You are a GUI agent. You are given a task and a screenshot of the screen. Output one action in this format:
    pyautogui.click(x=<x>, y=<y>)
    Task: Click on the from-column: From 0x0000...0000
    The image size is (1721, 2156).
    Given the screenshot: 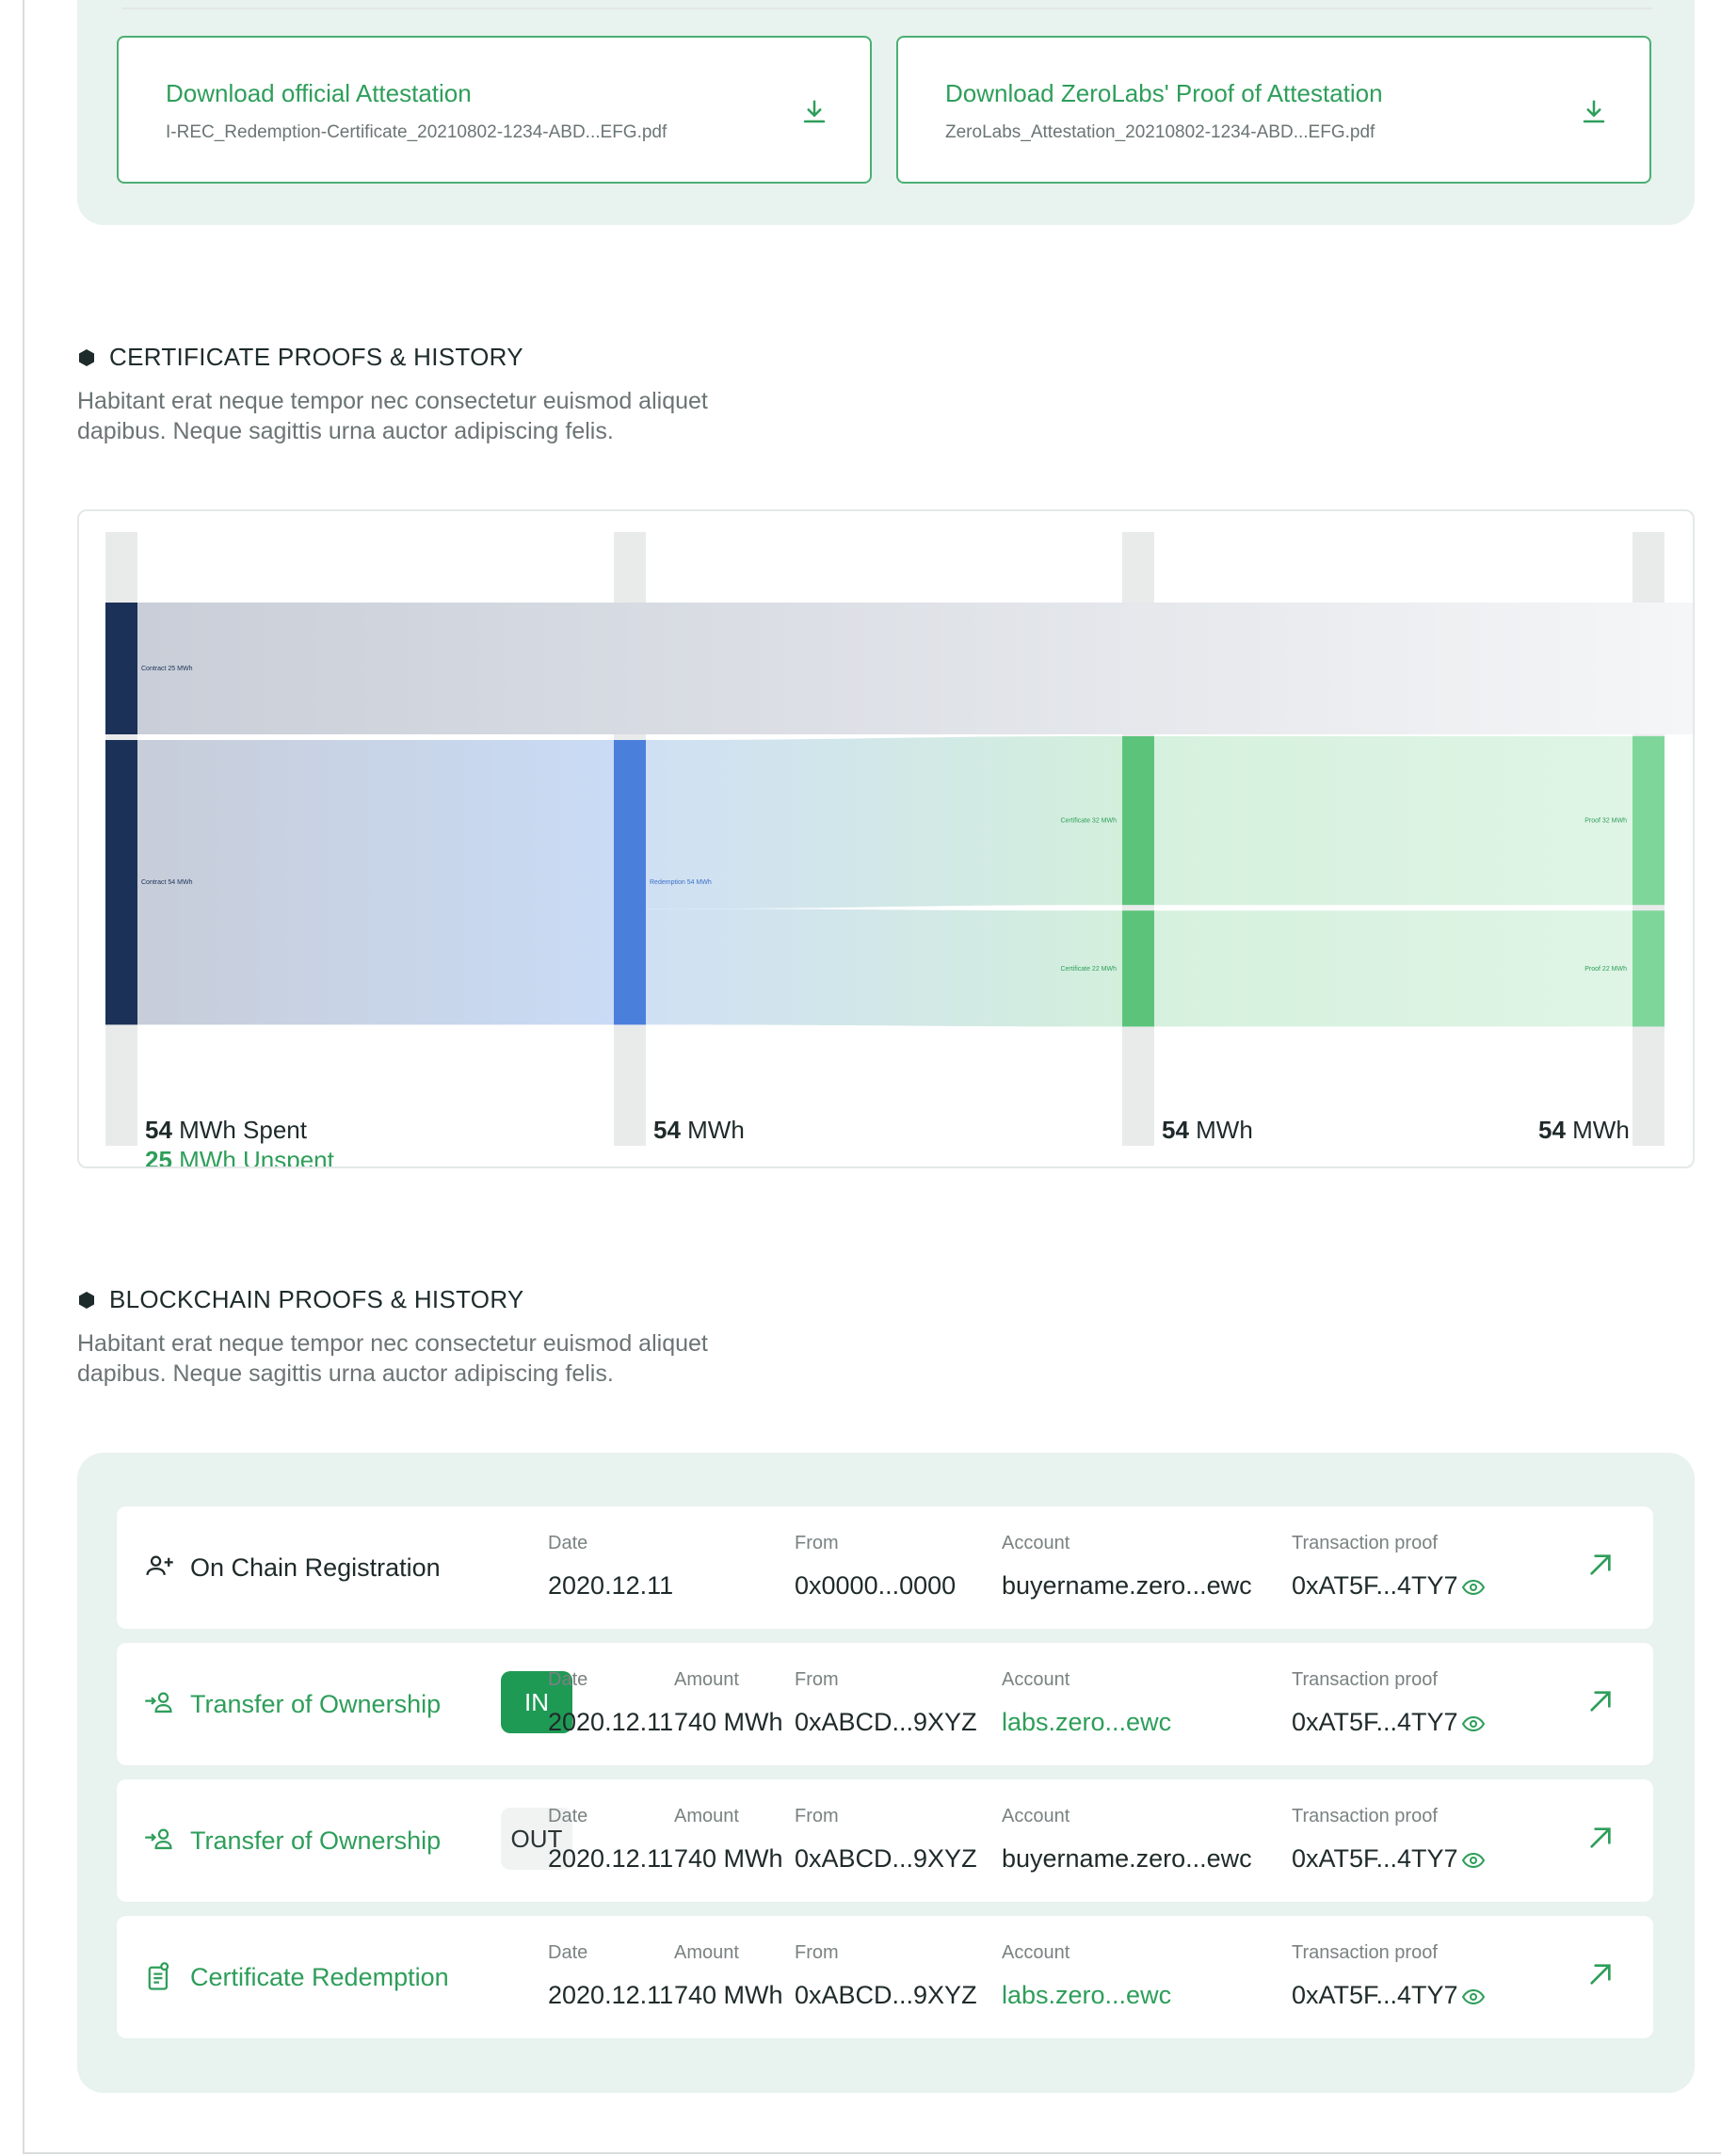 What is the action you would take?
    pyautogui.click(x=875, y=1567)
    